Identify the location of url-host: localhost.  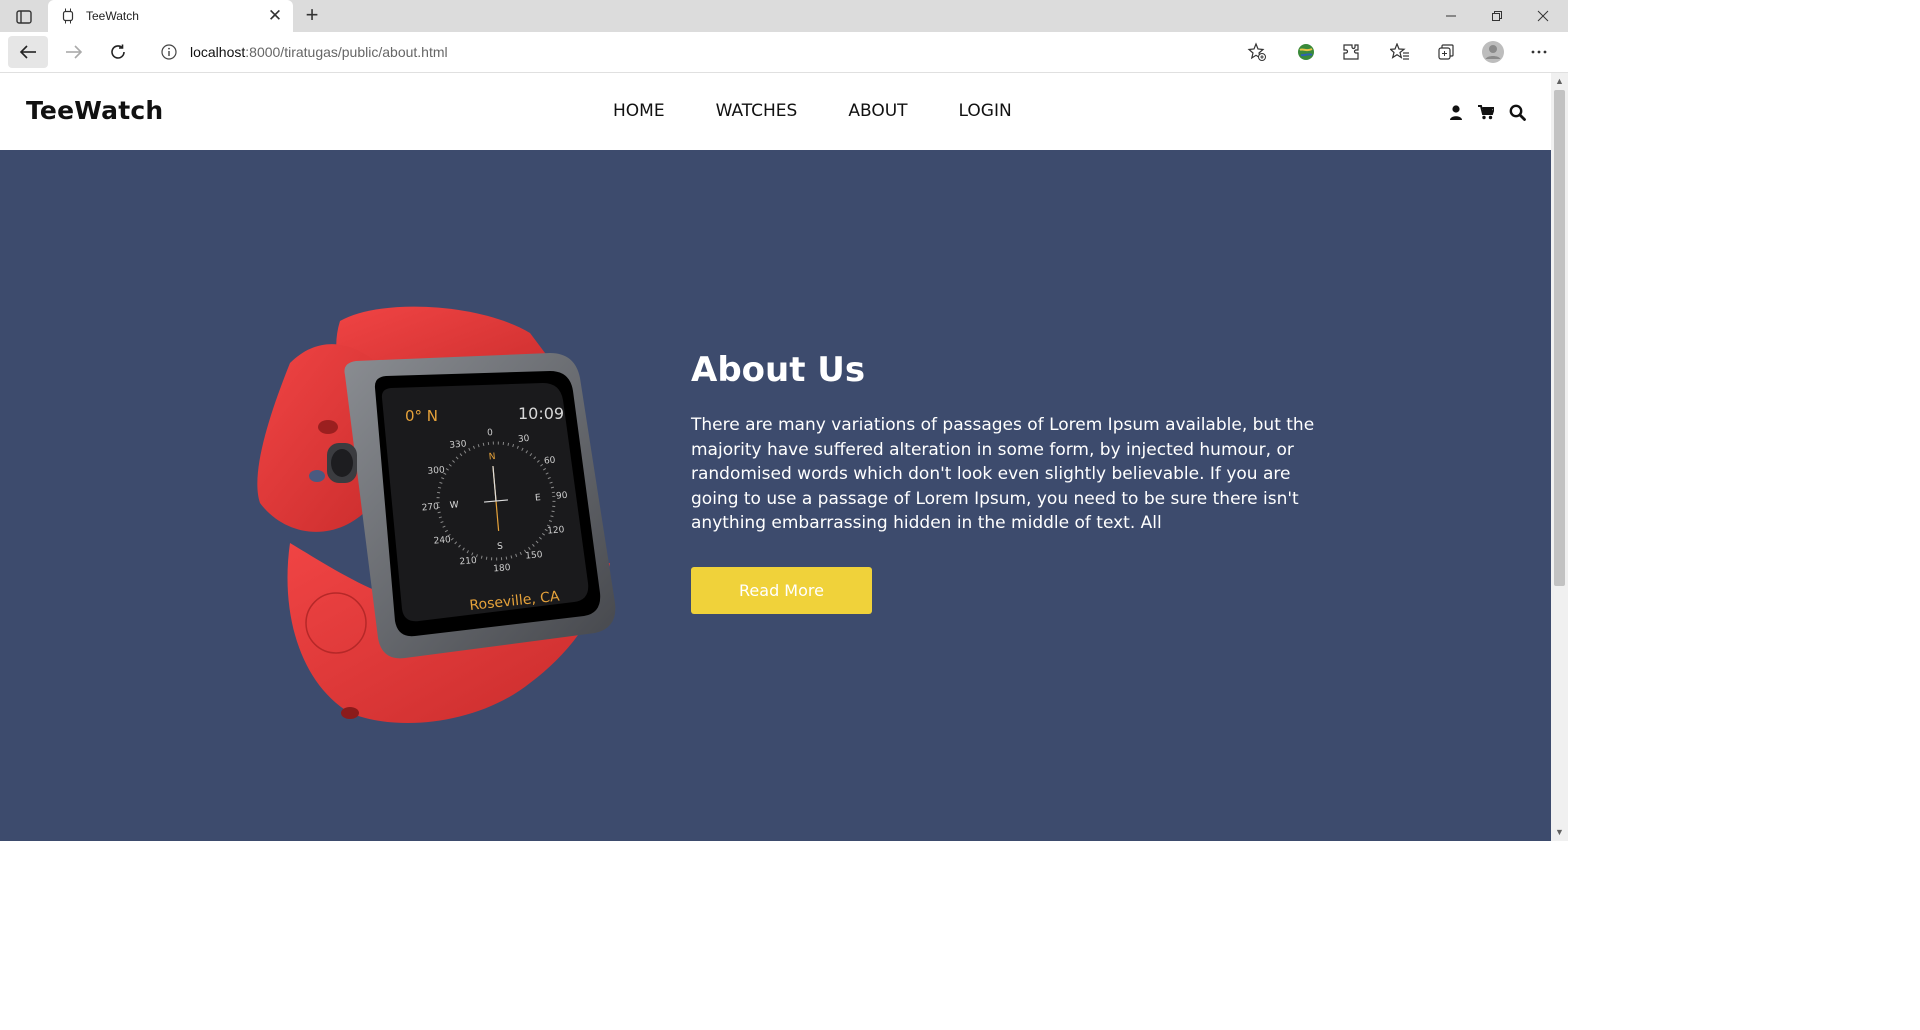
(218, 52).